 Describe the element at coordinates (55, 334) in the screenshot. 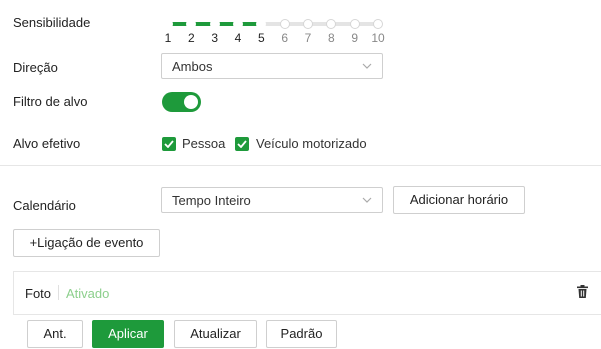

I see `previous-button: Ant.` at that location.